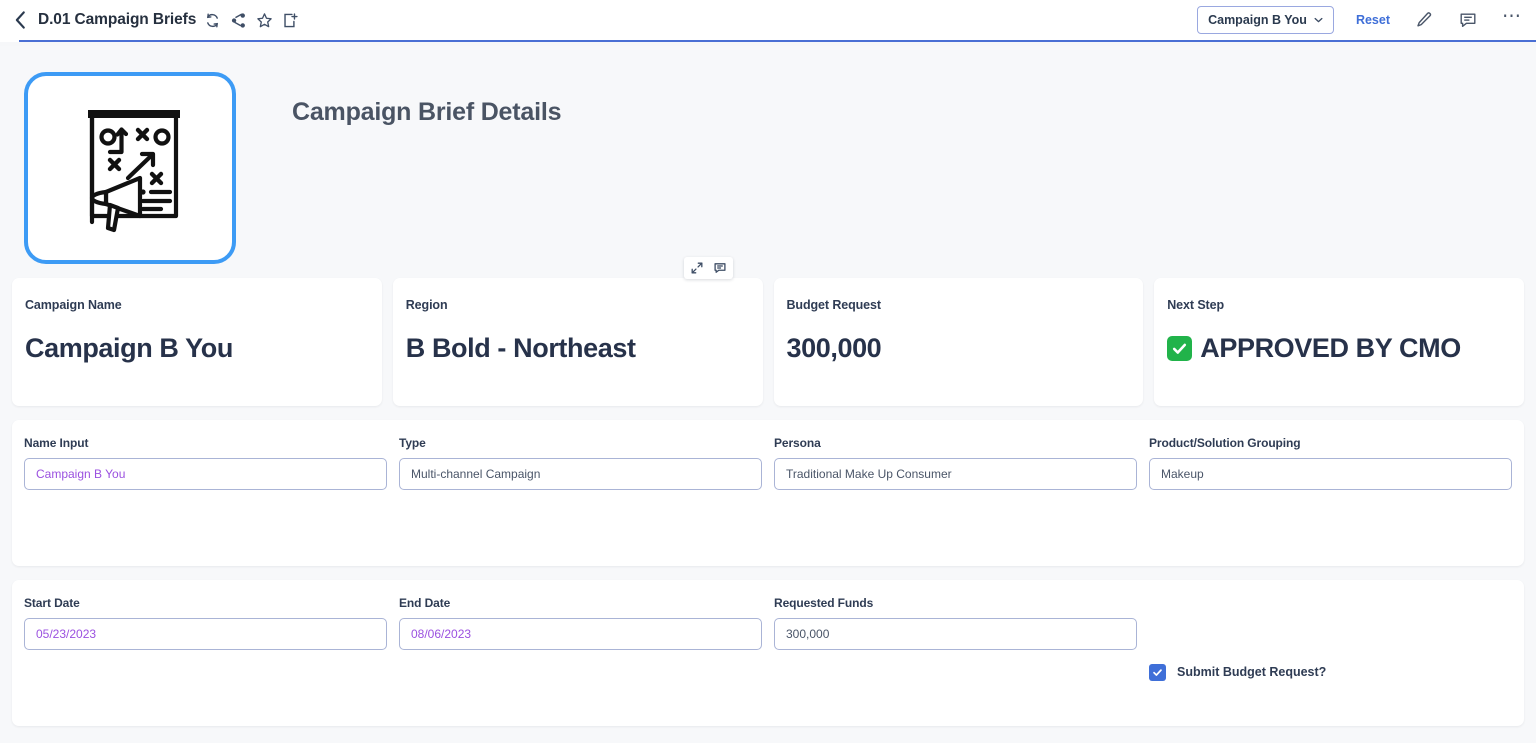 This screenshot has height=743, width=1536. What do you see at coordinates (1330, 474) in the screenshot?
I see `product-solution-grouping-input: Makeup` at bounding box center [1330, 474].